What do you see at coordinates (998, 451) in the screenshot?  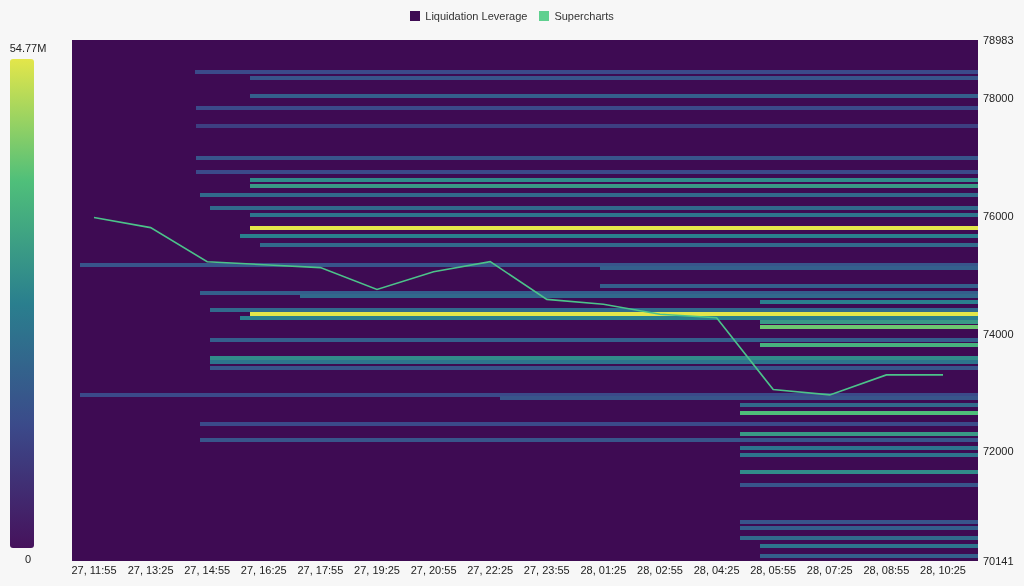 I see `axis-label: 72000` at bounding box center [998, 451].